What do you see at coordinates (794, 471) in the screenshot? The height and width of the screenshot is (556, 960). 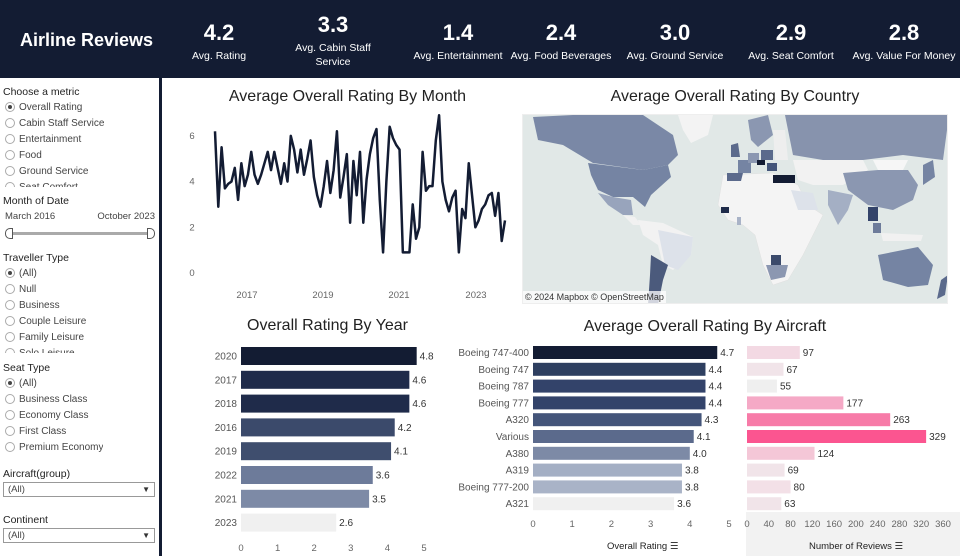 I see `bar-value-label: 69` at bounding box center [794, 471].